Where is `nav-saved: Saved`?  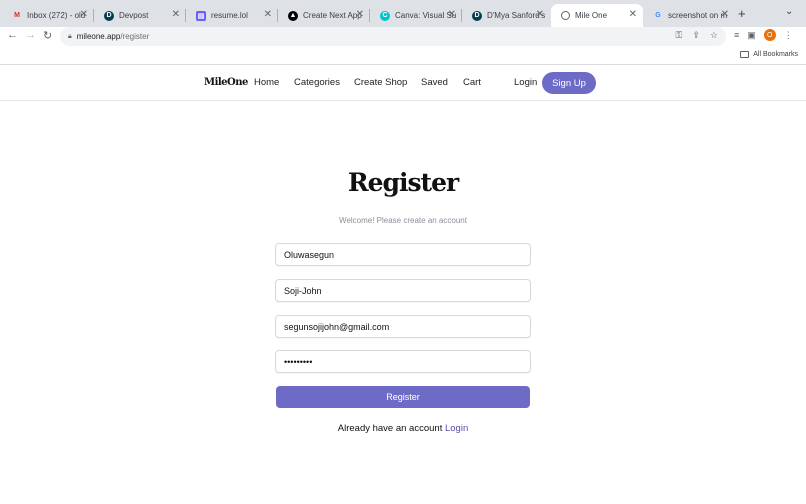
nav-saved: Saved is located at coordinates (434, 82).